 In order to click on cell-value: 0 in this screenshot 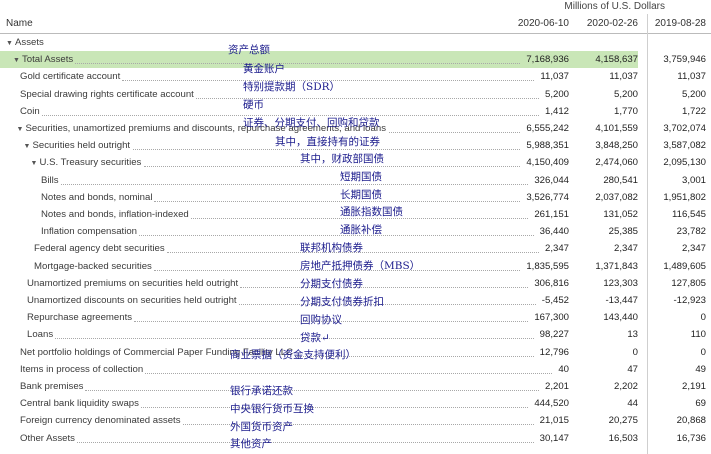, I will do `click(703, 352)`.